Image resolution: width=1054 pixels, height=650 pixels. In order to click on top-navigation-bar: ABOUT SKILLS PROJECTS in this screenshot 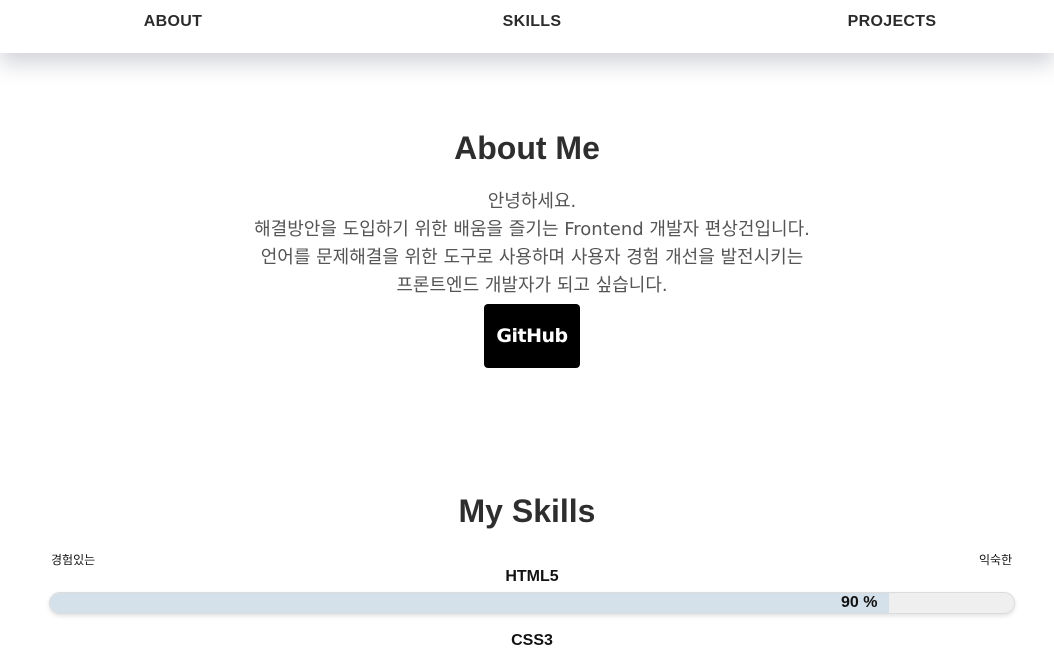, I will do `click(527, 26)`.